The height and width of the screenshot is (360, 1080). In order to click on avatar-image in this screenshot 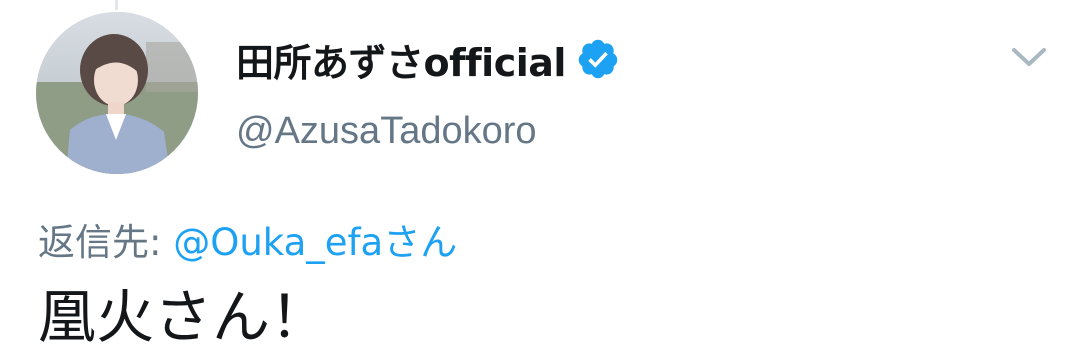, I will do `click(117, 93)`.